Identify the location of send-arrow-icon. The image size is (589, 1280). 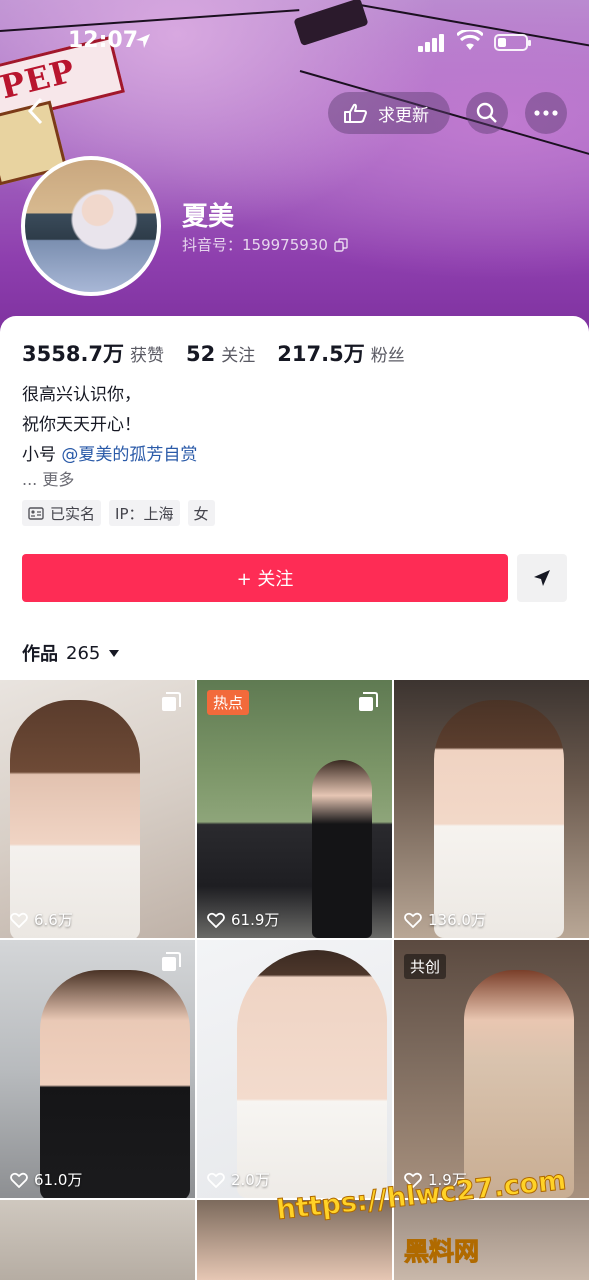
(542, 578).